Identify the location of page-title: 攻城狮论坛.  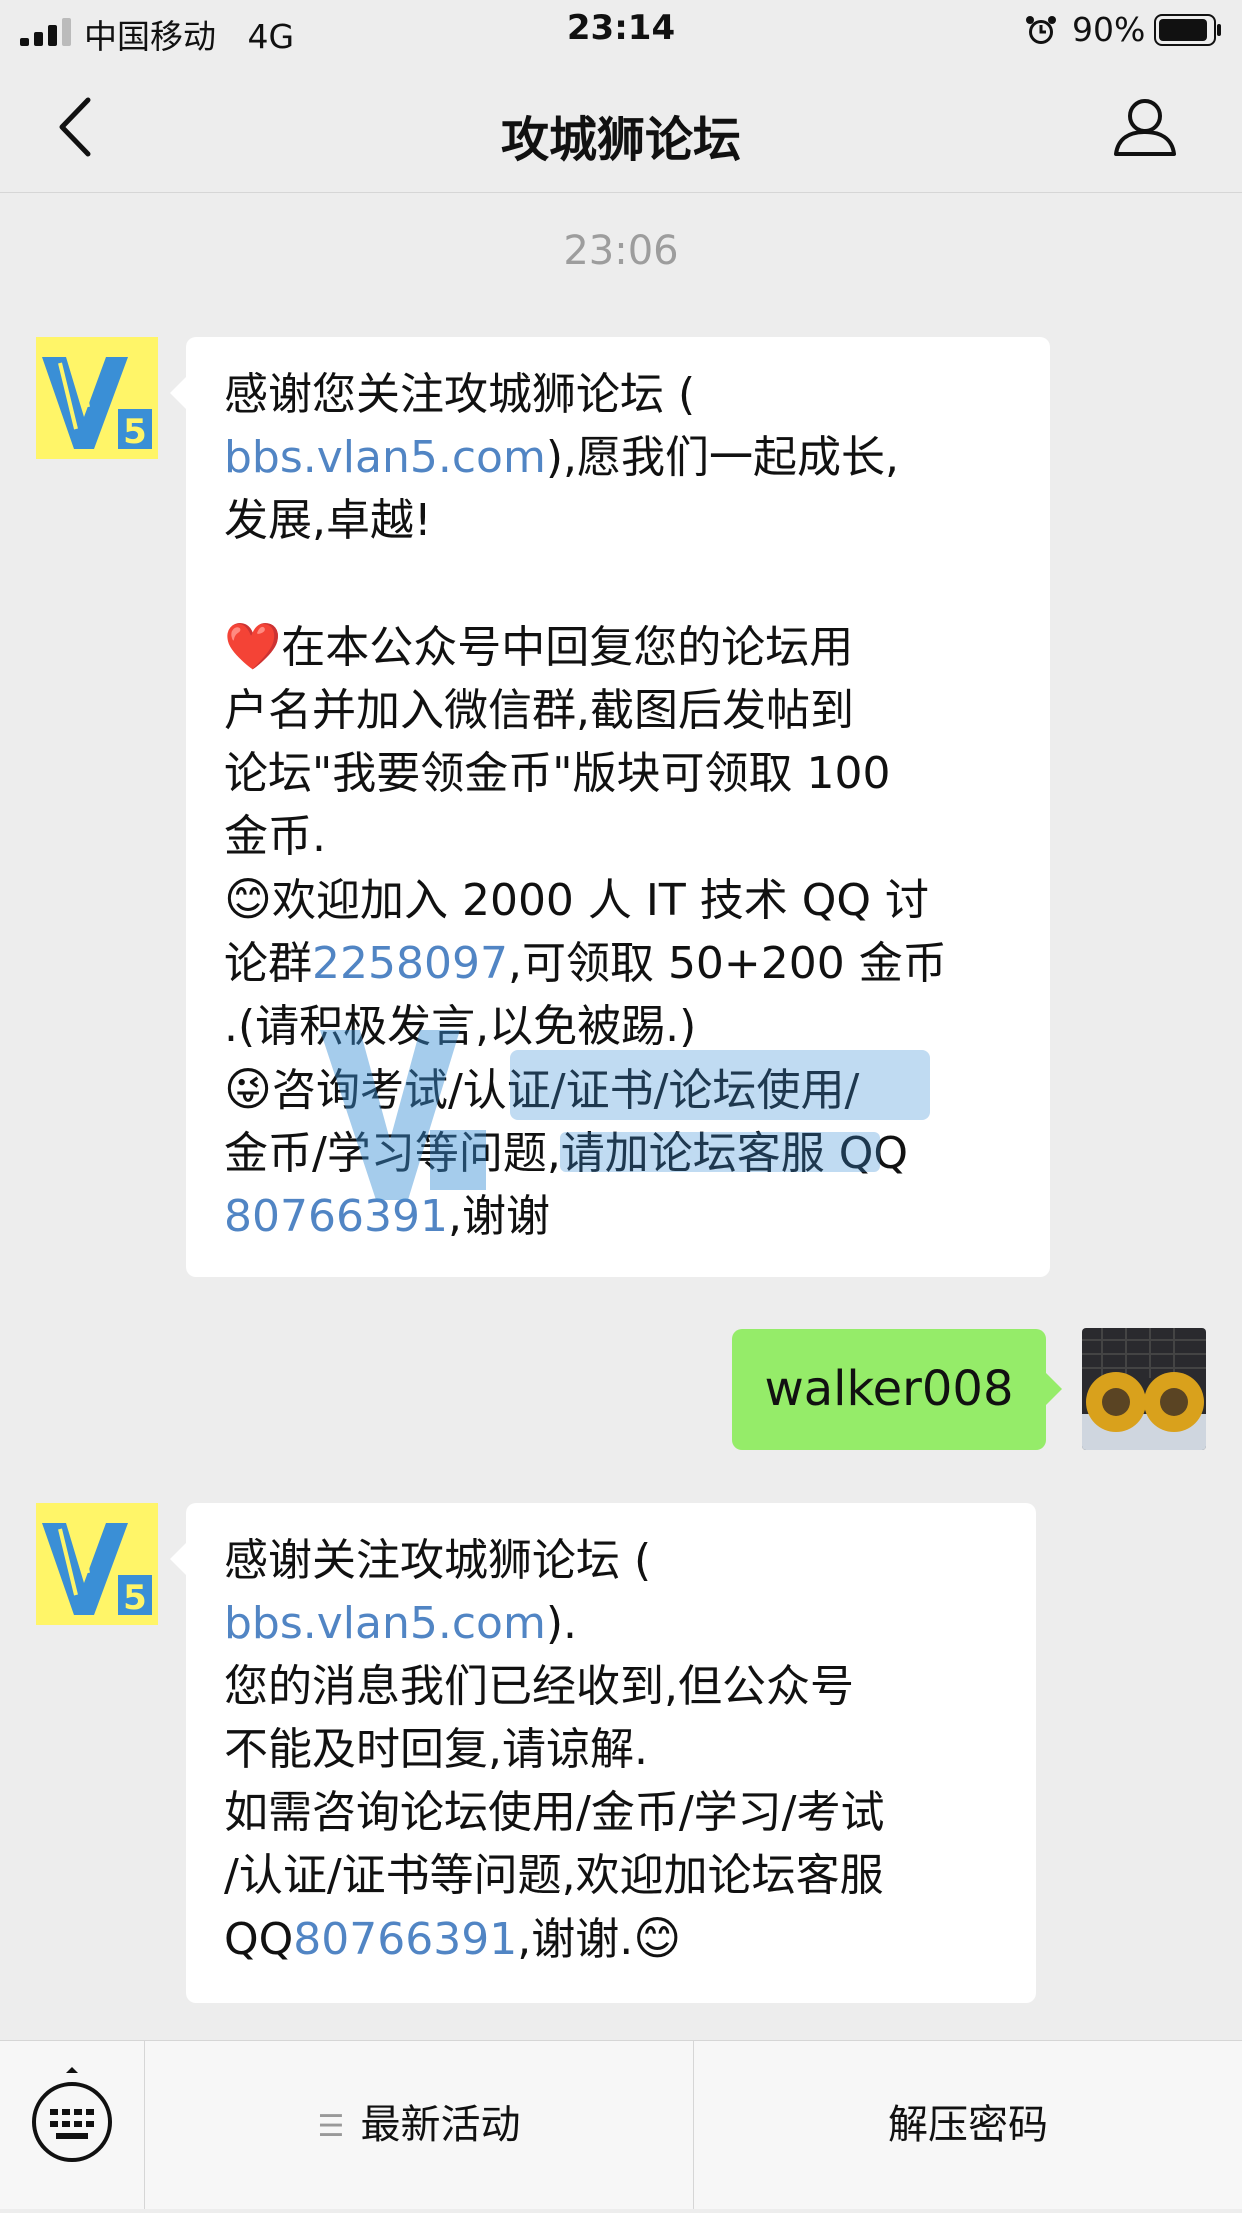
(620, 140).